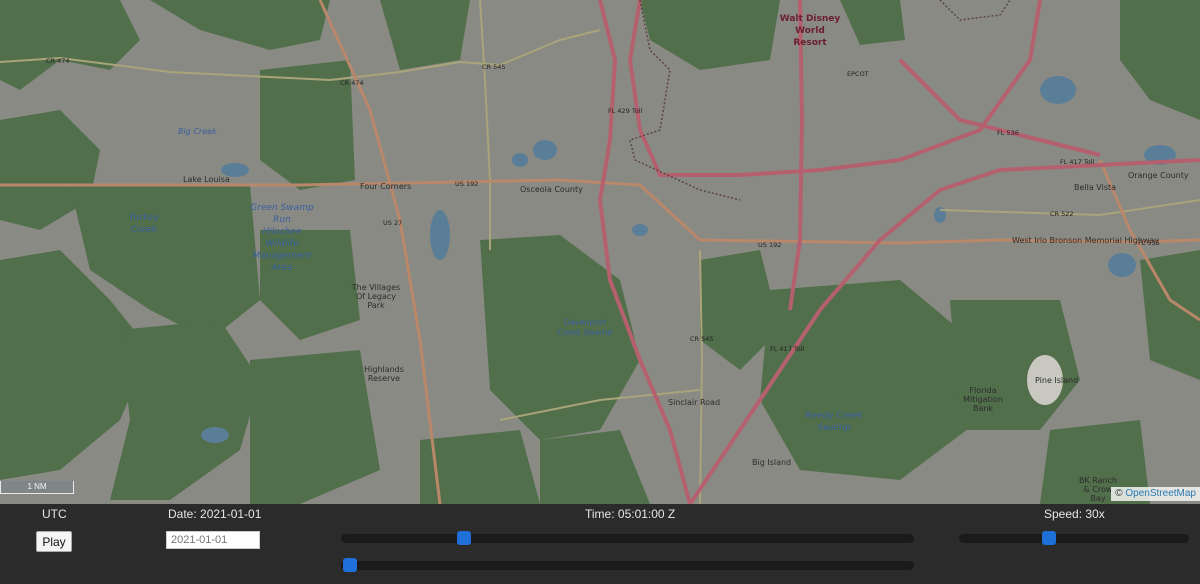  What do you see at coordinates (466, 184) in the screenshot?
I see `label-us192-left: US 192` at bounding box center [466, 184].